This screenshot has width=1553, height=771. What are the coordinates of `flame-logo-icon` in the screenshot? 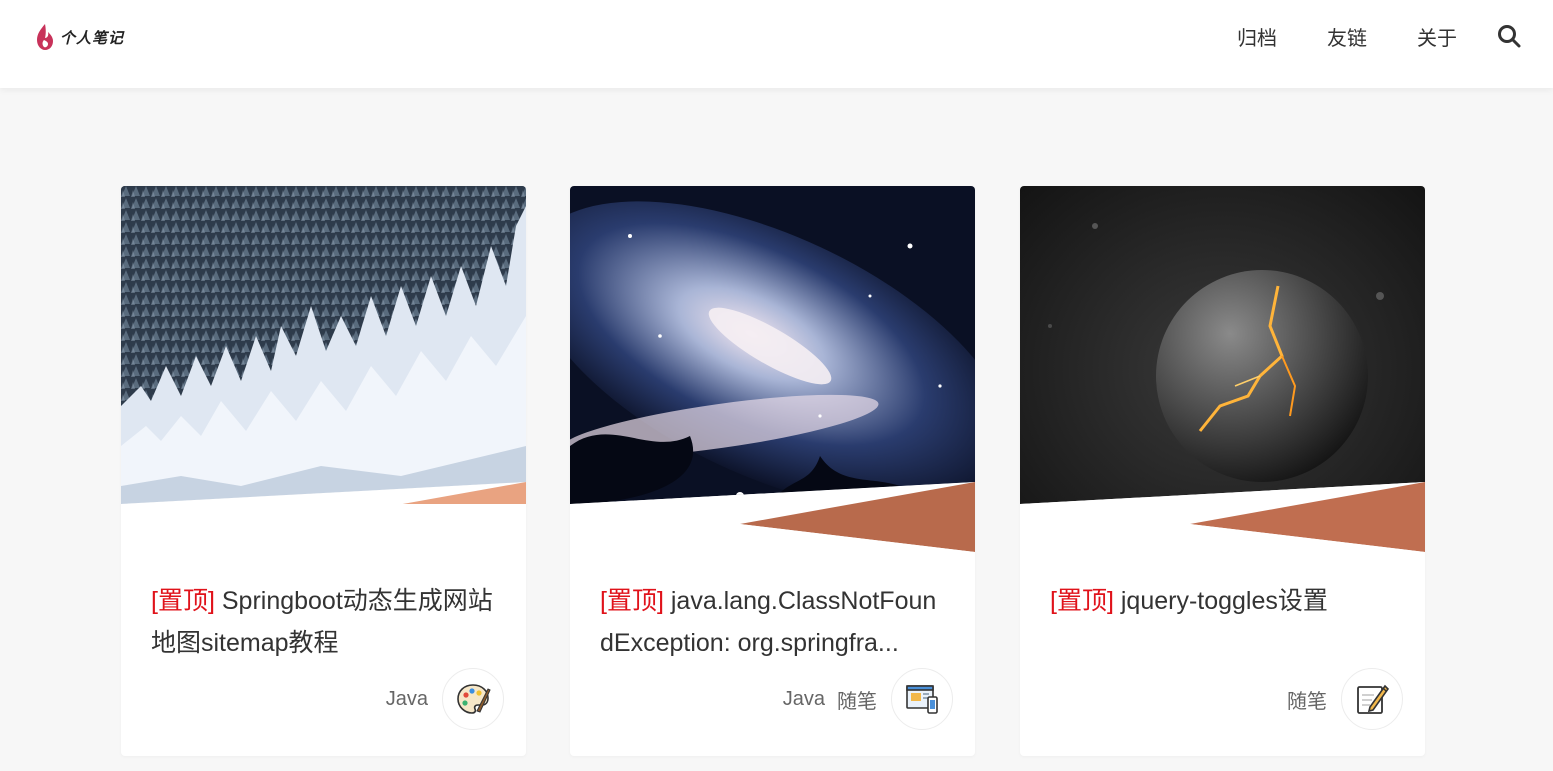 It's located at (45, 37).